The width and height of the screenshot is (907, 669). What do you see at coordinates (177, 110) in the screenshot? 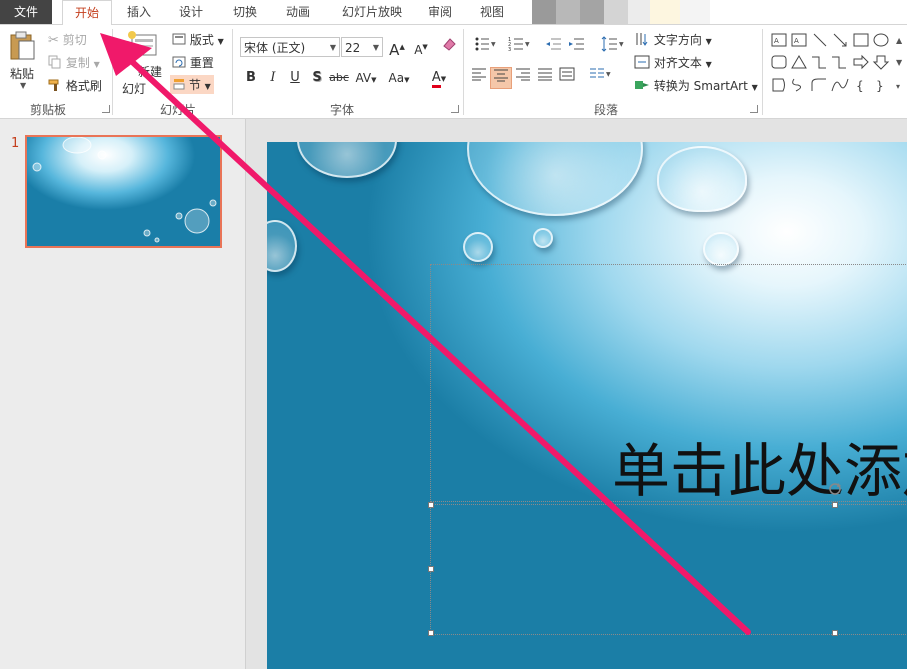
I see `slides-group-label: 幻灯片` at bounding box center [177, 110].